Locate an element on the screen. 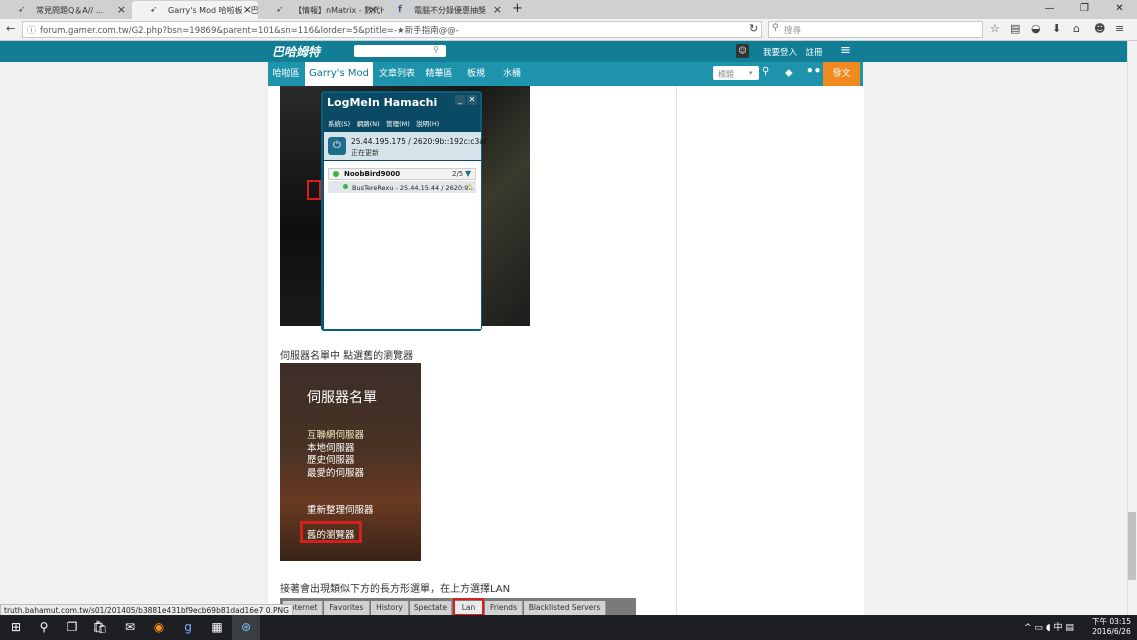 The height and width of the screenshot is (640, 1137). reload-icon: ↻ is located at coordinates (753, 28).